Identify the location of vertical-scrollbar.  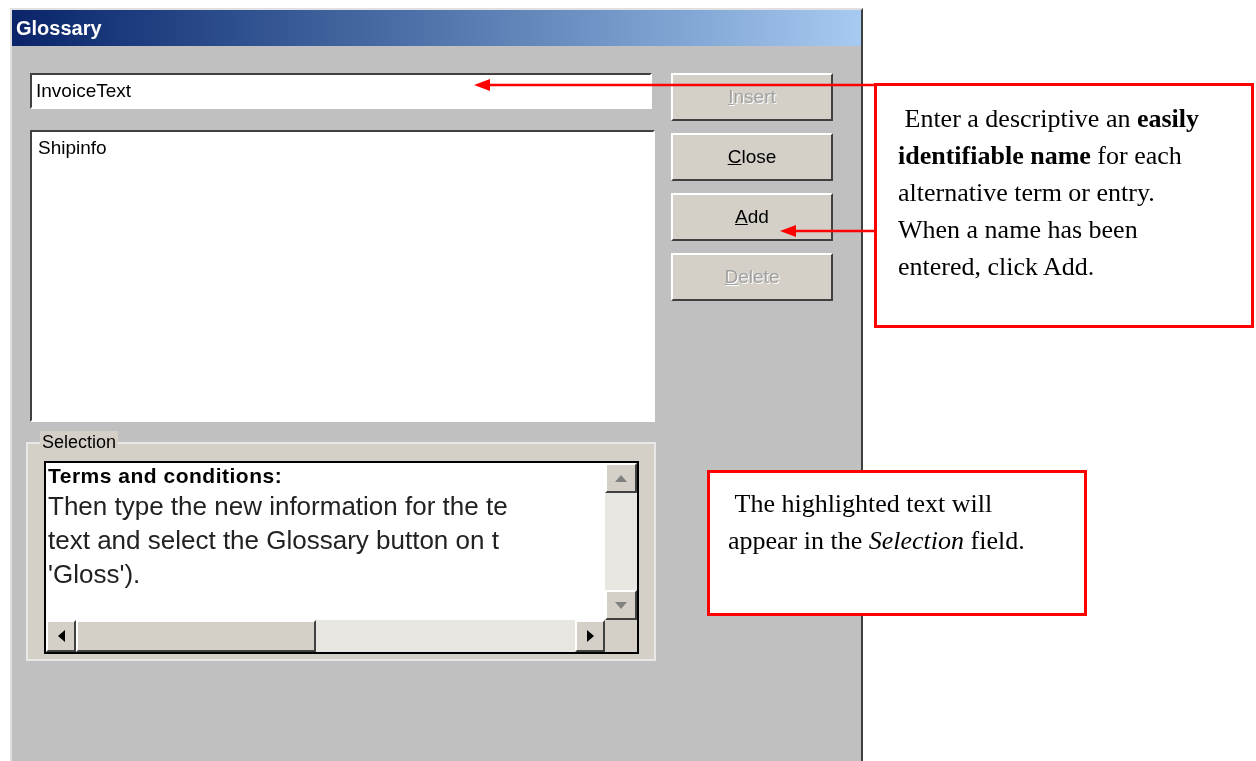
(621, 541).